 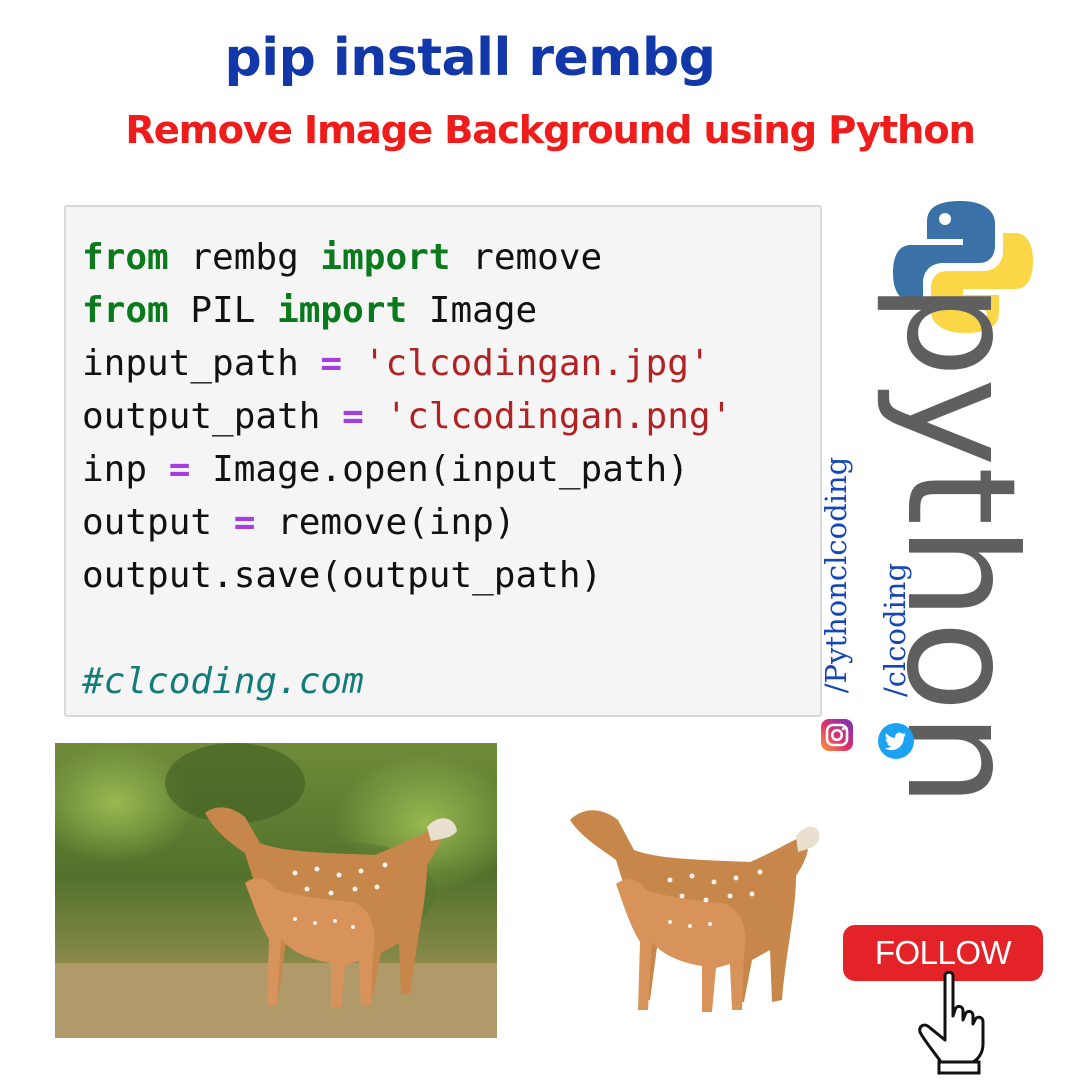 I want to click on code-comment: #clcoding.com, so click(x=223, y=681).